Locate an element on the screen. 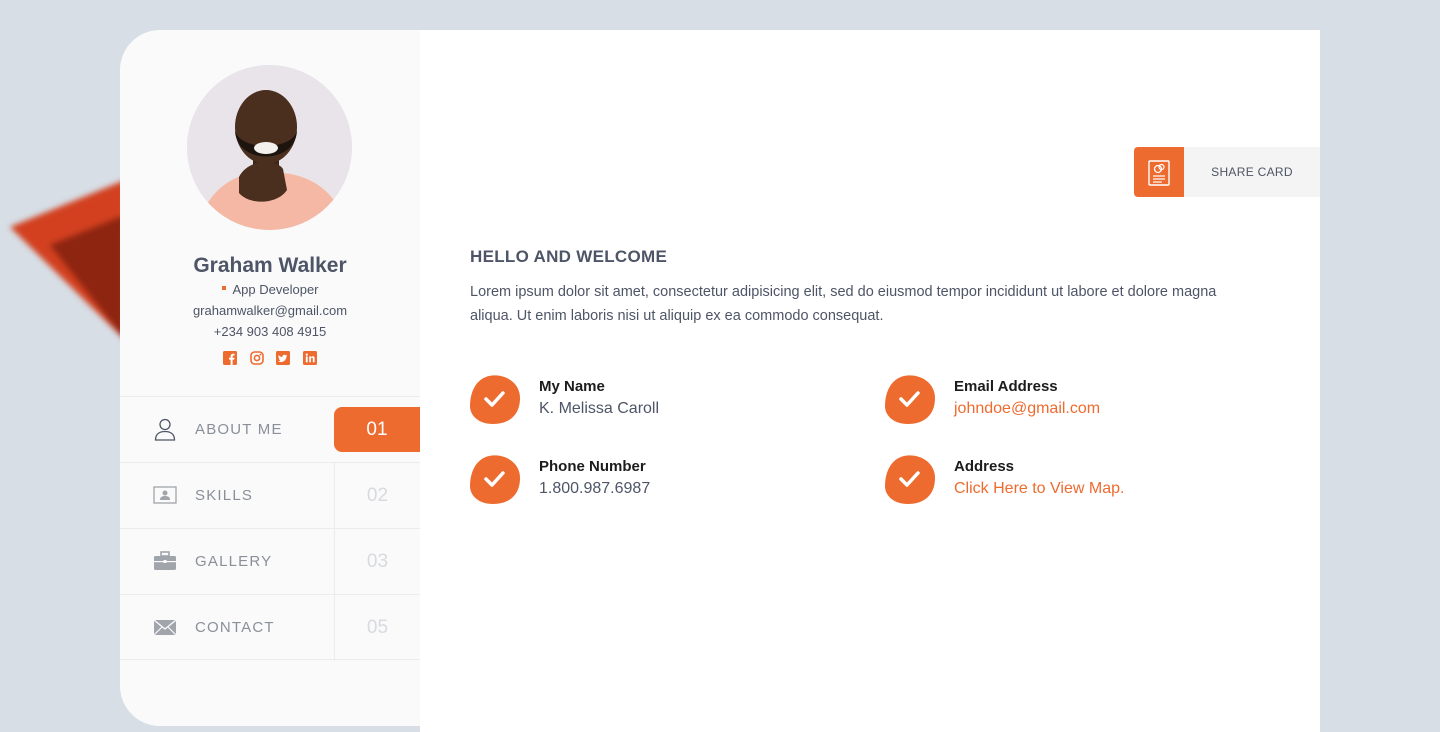  share-card-label: SHARE CARD is located at coordinates (1252, 172).